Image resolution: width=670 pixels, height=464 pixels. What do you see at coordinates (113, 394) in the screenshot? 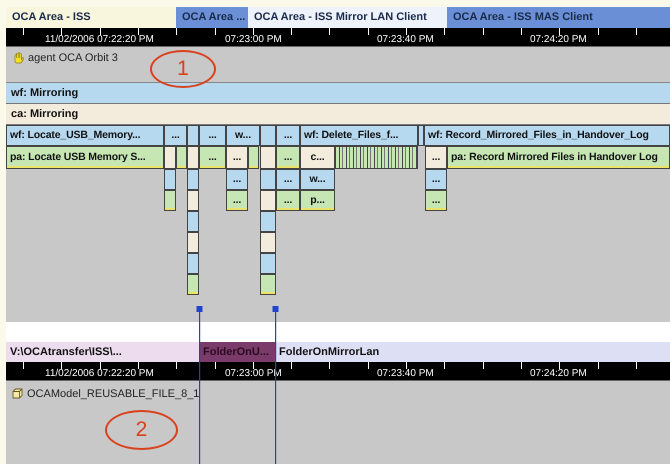
I see `file-label: OCAModel_REUSABLE_FILE_8_1` at bounding box center [113, 394].